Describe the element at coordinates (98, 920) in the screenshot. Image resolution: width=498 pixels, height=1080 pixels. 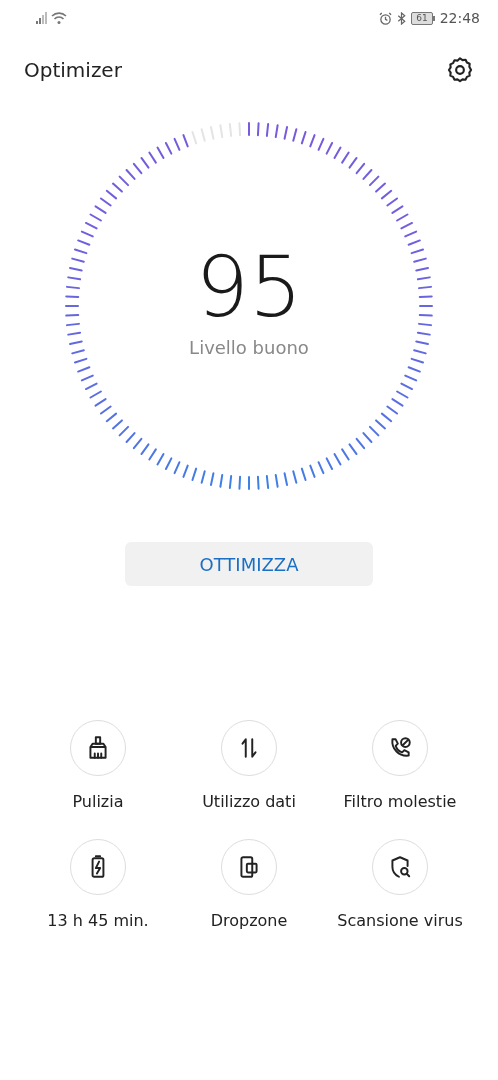
I see `tool-label: 13 h 45 min.` at that location.